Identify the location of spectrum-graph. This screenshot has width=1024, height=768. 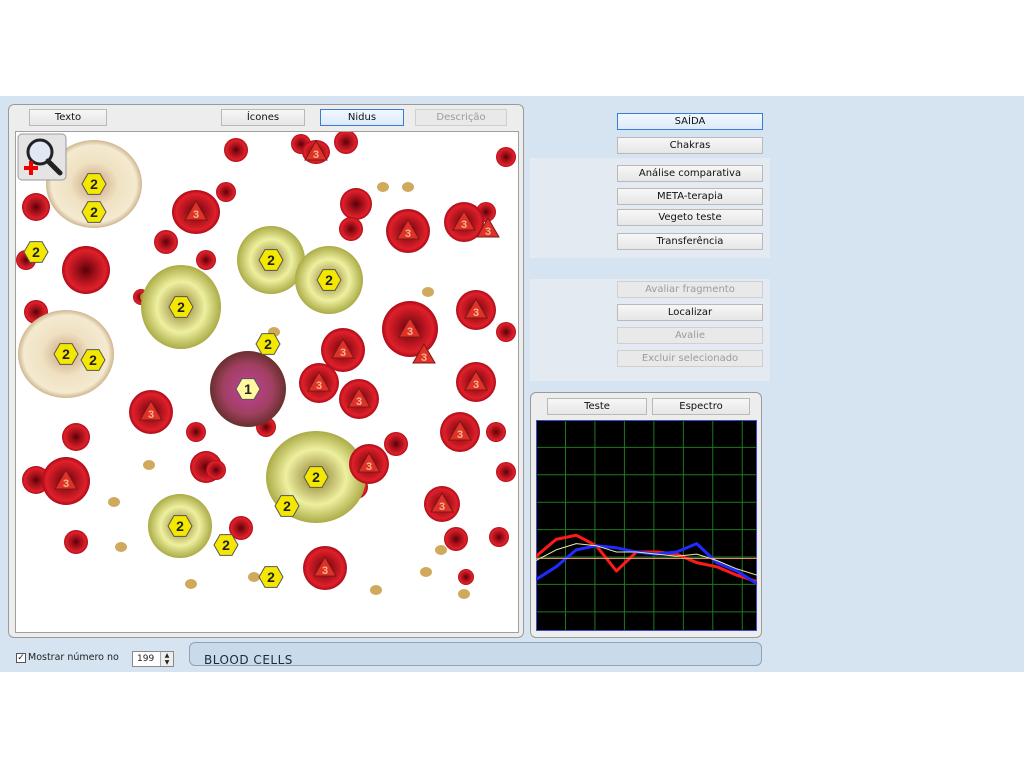
(646, 525).